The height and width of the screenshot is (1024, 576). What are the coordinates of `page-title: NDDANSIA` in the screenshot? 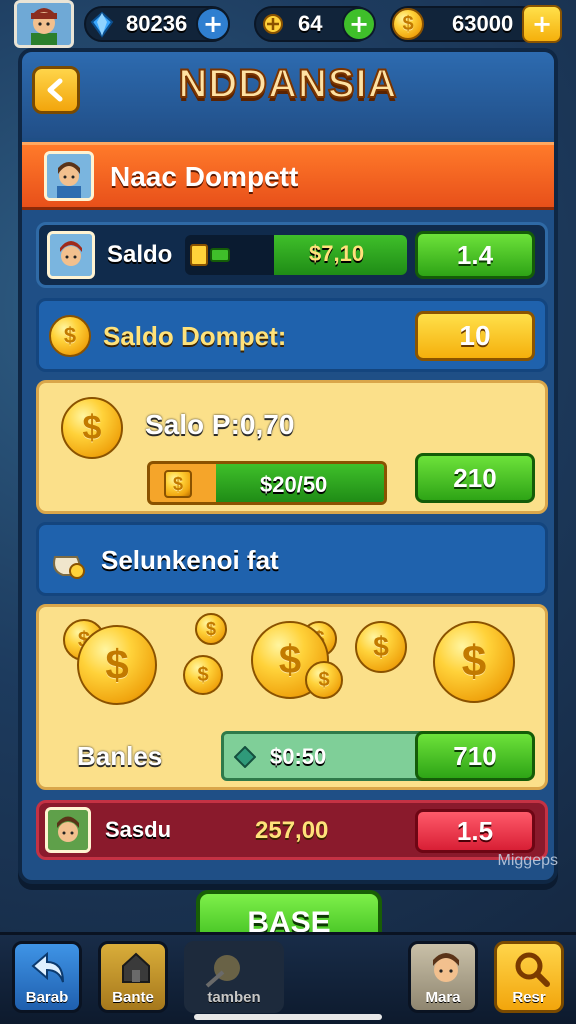 It's located at (287, 84).